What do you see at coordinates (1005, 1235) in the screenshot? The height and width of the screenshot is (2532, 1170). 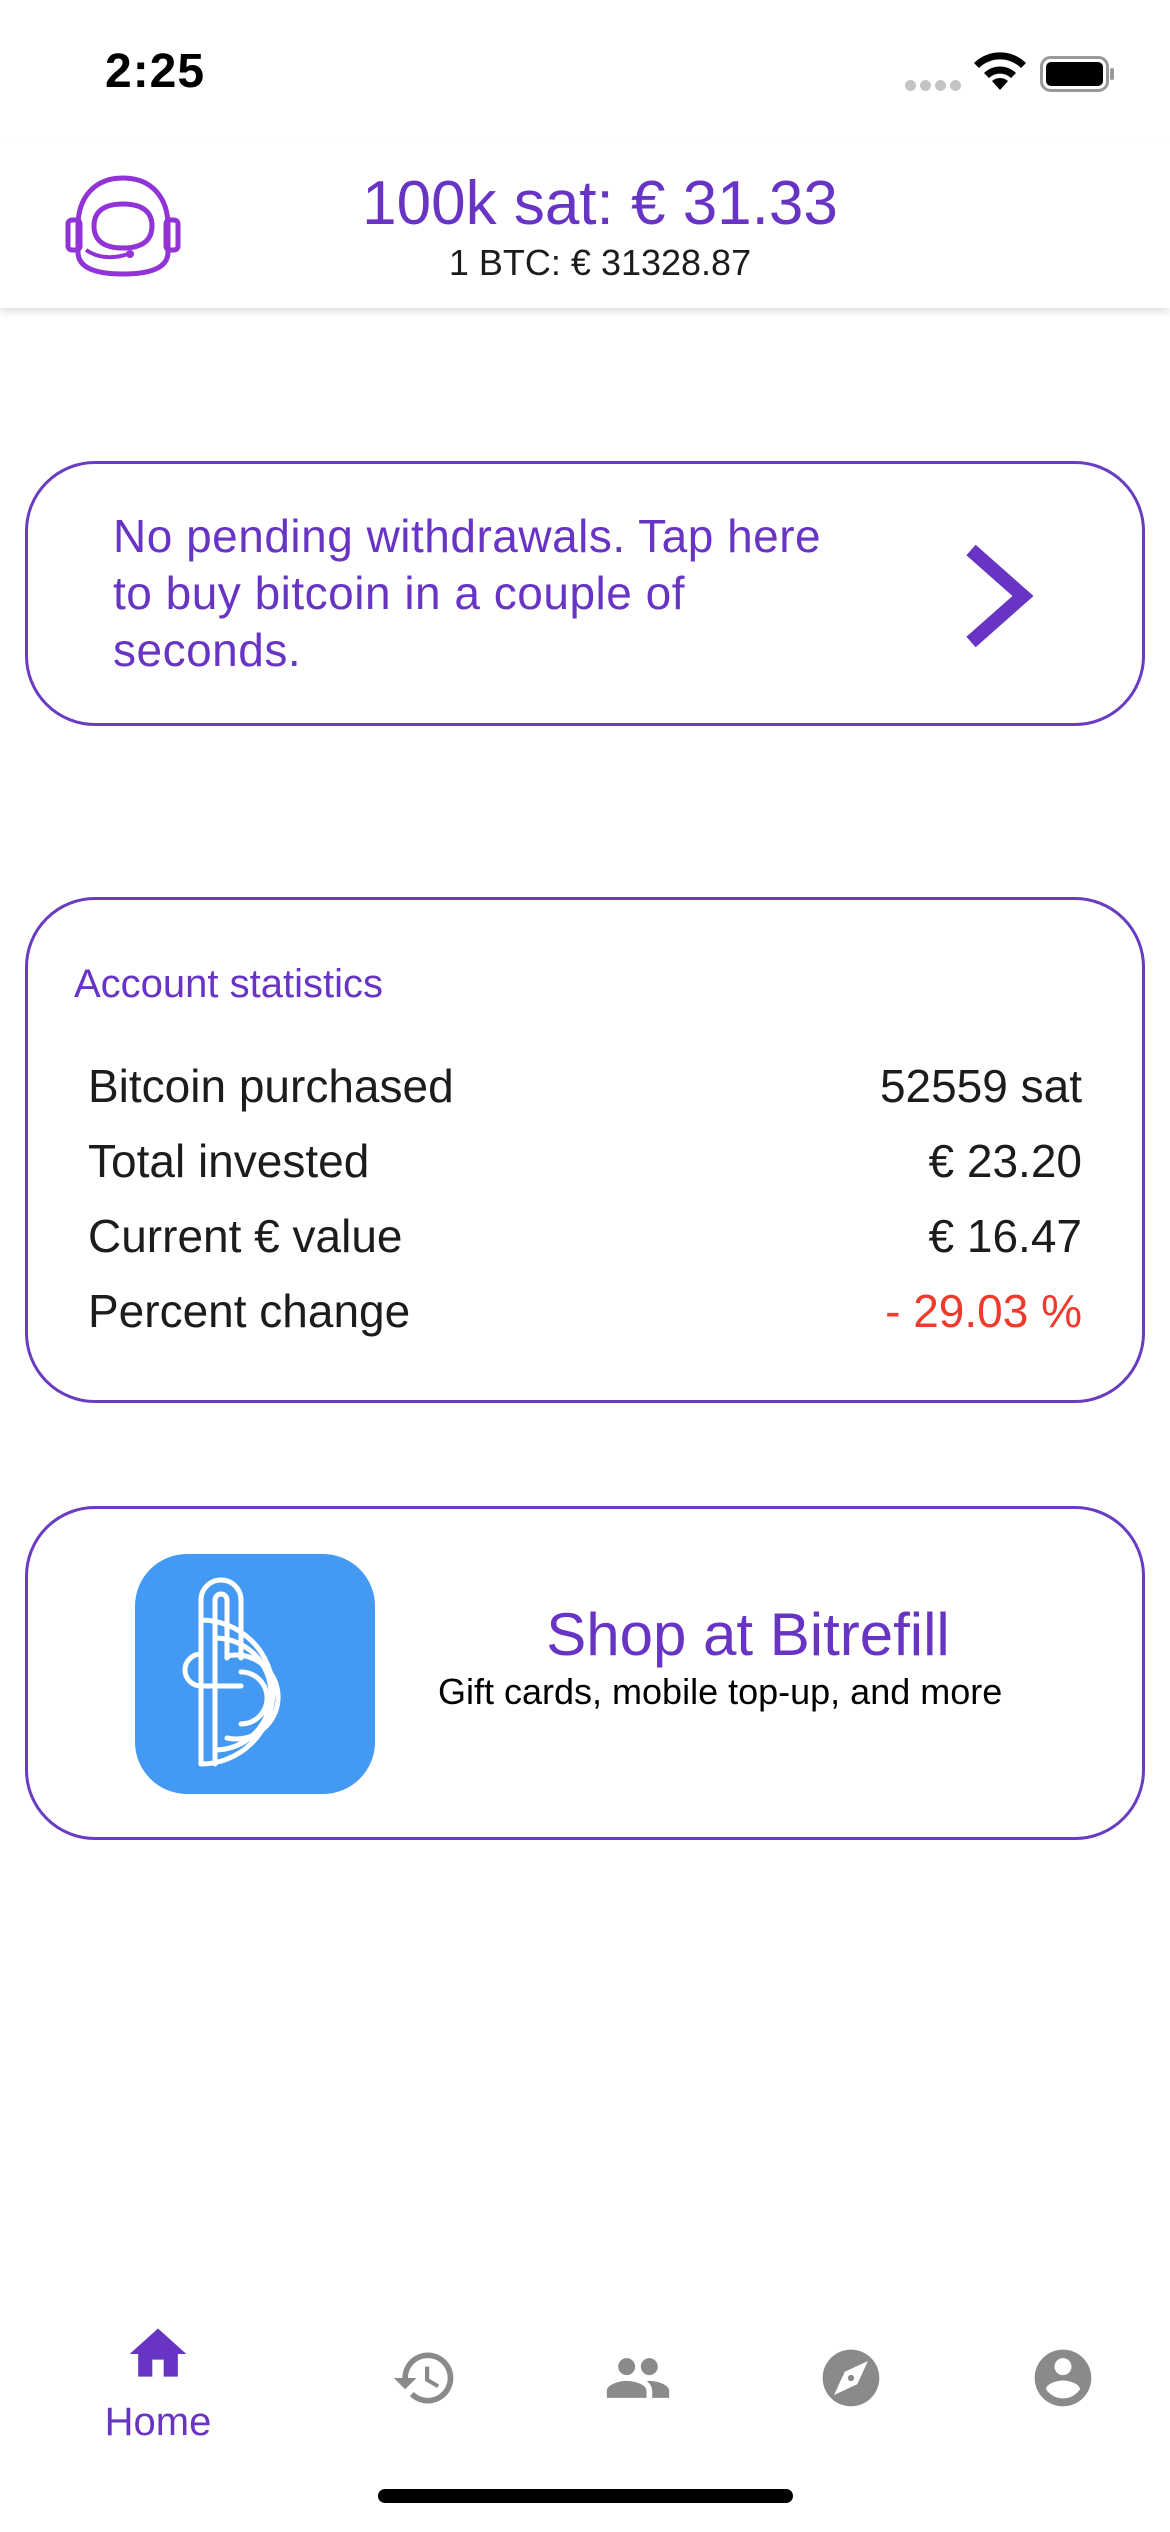 I see `stat-value: € 16.47` at bounding box center [1005, 1235].